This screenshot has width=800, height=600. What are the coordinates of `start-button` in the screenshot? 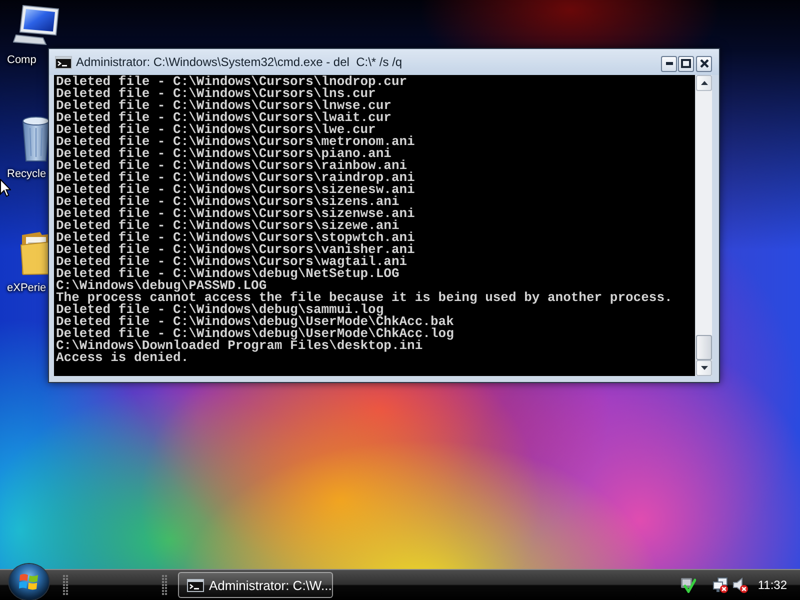 It's located at (29, 582).